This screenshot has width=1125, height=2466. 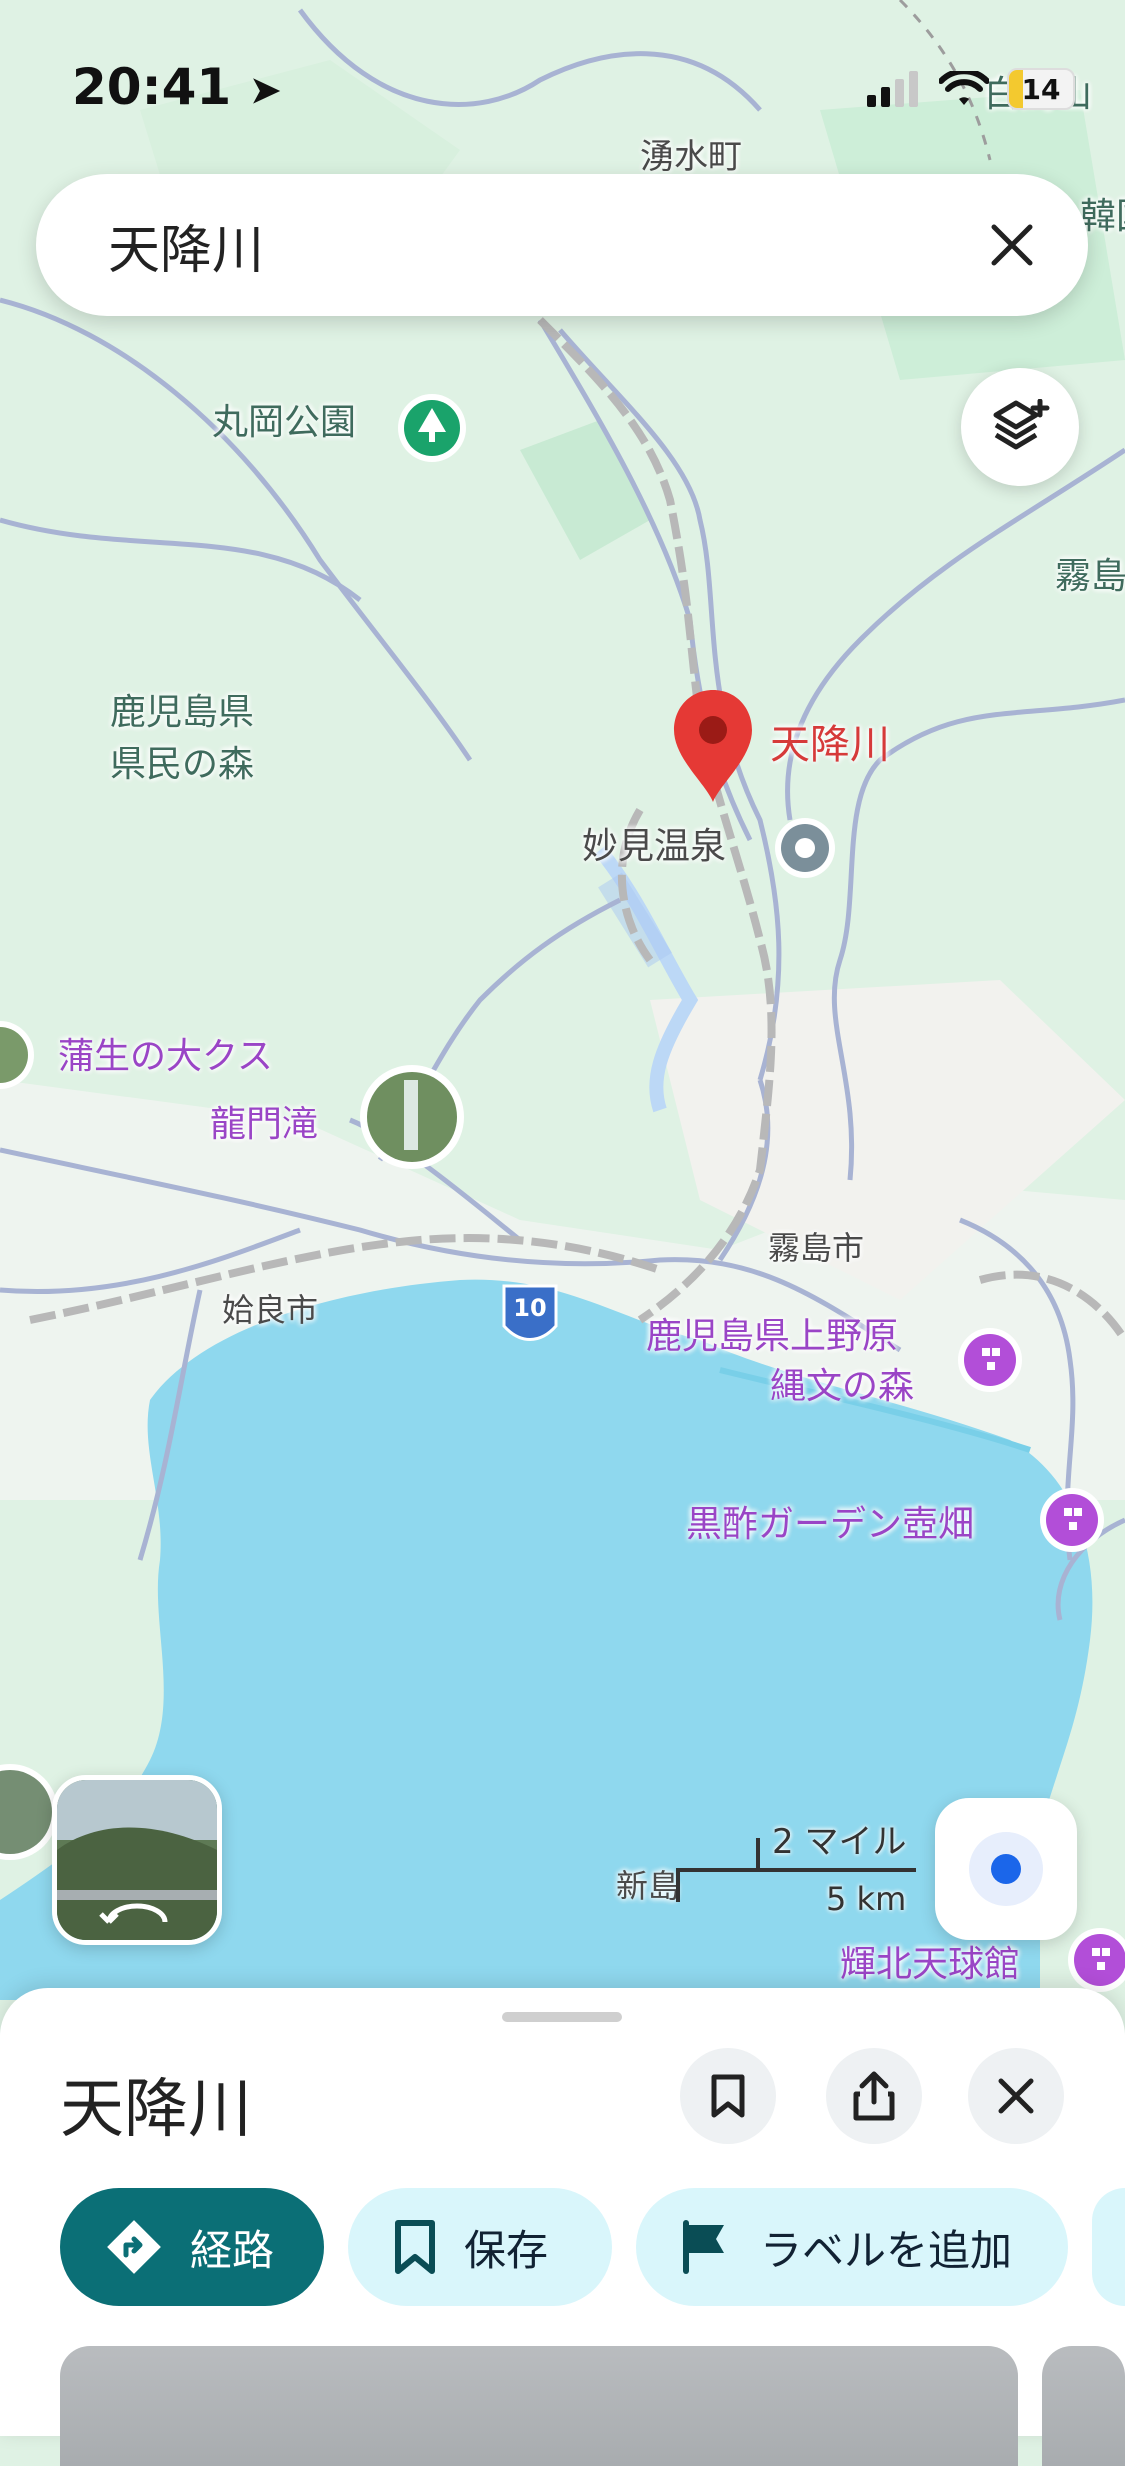 I want to click on map-label-uenohara-line2: 縄文の森, so click(x=842, y=1386).